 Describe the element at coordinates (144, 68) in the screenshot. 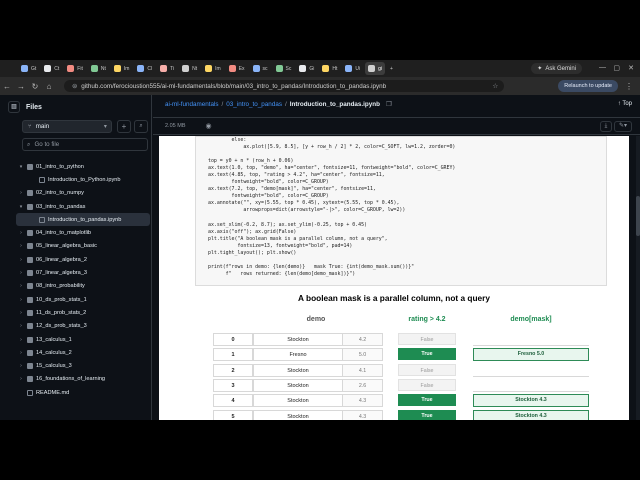

I see `browser-tab: Cl` at that location.